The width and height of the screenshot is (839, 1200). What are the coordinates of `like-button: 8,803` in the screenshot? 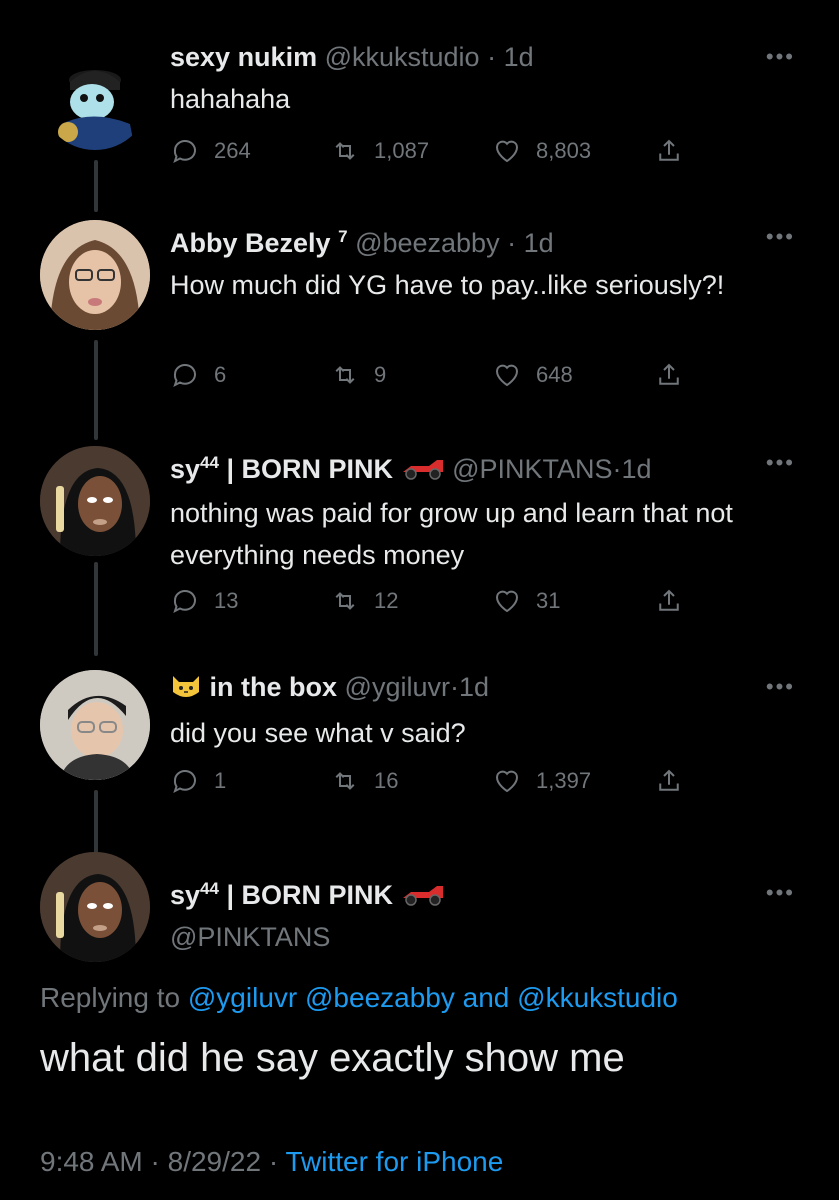 It's located at (541, 151).